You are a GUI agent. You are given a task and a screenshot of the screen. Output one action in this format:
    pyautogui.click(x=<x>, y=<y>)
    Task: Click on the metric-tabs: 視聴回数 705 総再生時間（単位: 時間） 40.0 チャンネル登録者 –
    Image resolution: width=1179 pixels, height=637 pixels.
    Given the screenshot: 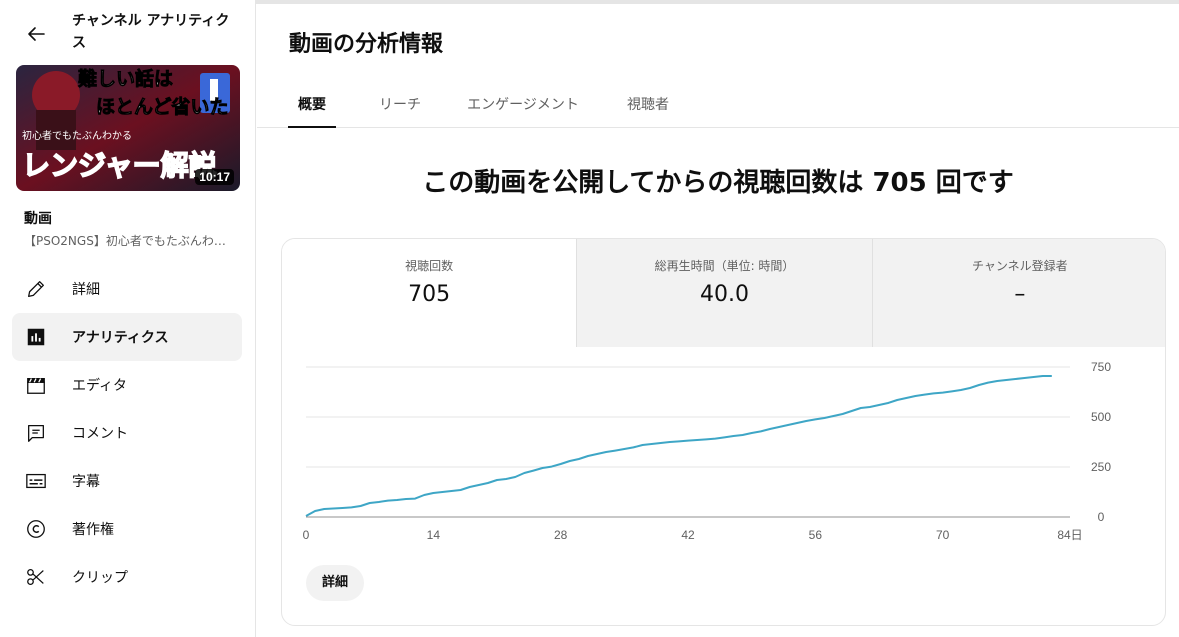 What is the action you would take?
    pyautogui.click(x=723, y=293)
    